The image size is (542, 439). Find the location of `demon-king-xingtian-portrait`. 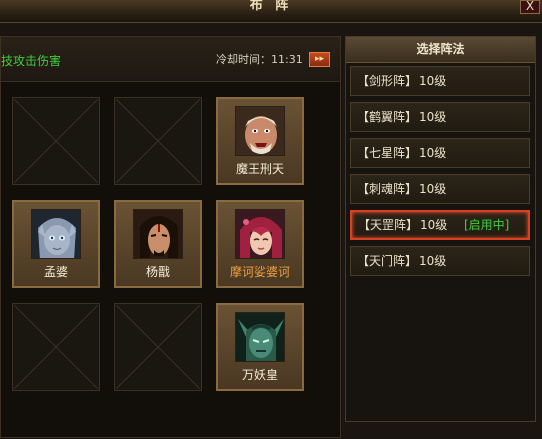

demon-king-xingtian-portrait is located at coordinates (260, 131).